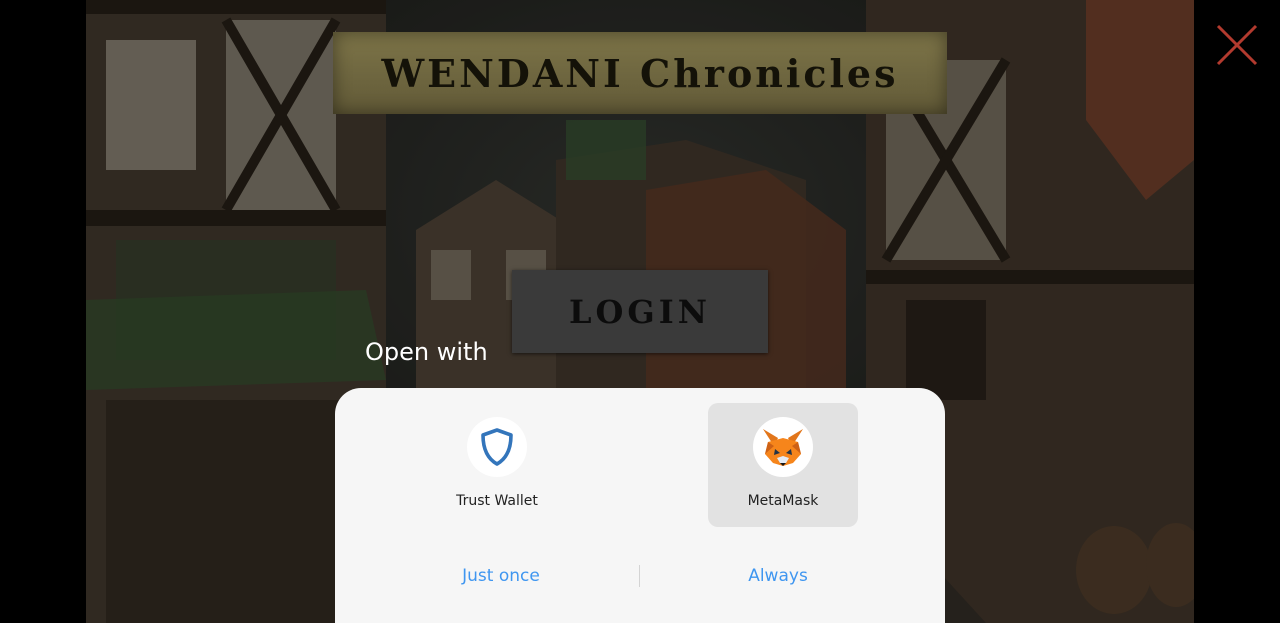 The image size is (1280, 623). I want to click on app-label-metamask: MetaMask, so click(783, 501).